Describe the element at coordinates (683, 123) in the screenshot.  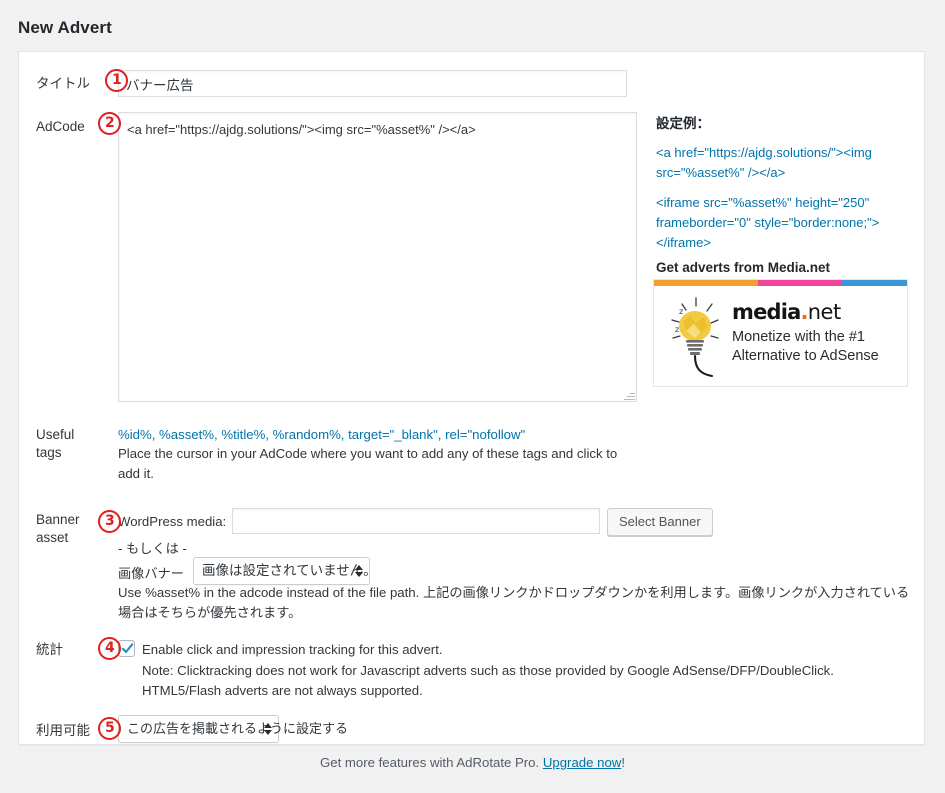
I see `settings-example-heading: 設定例：` at that location.